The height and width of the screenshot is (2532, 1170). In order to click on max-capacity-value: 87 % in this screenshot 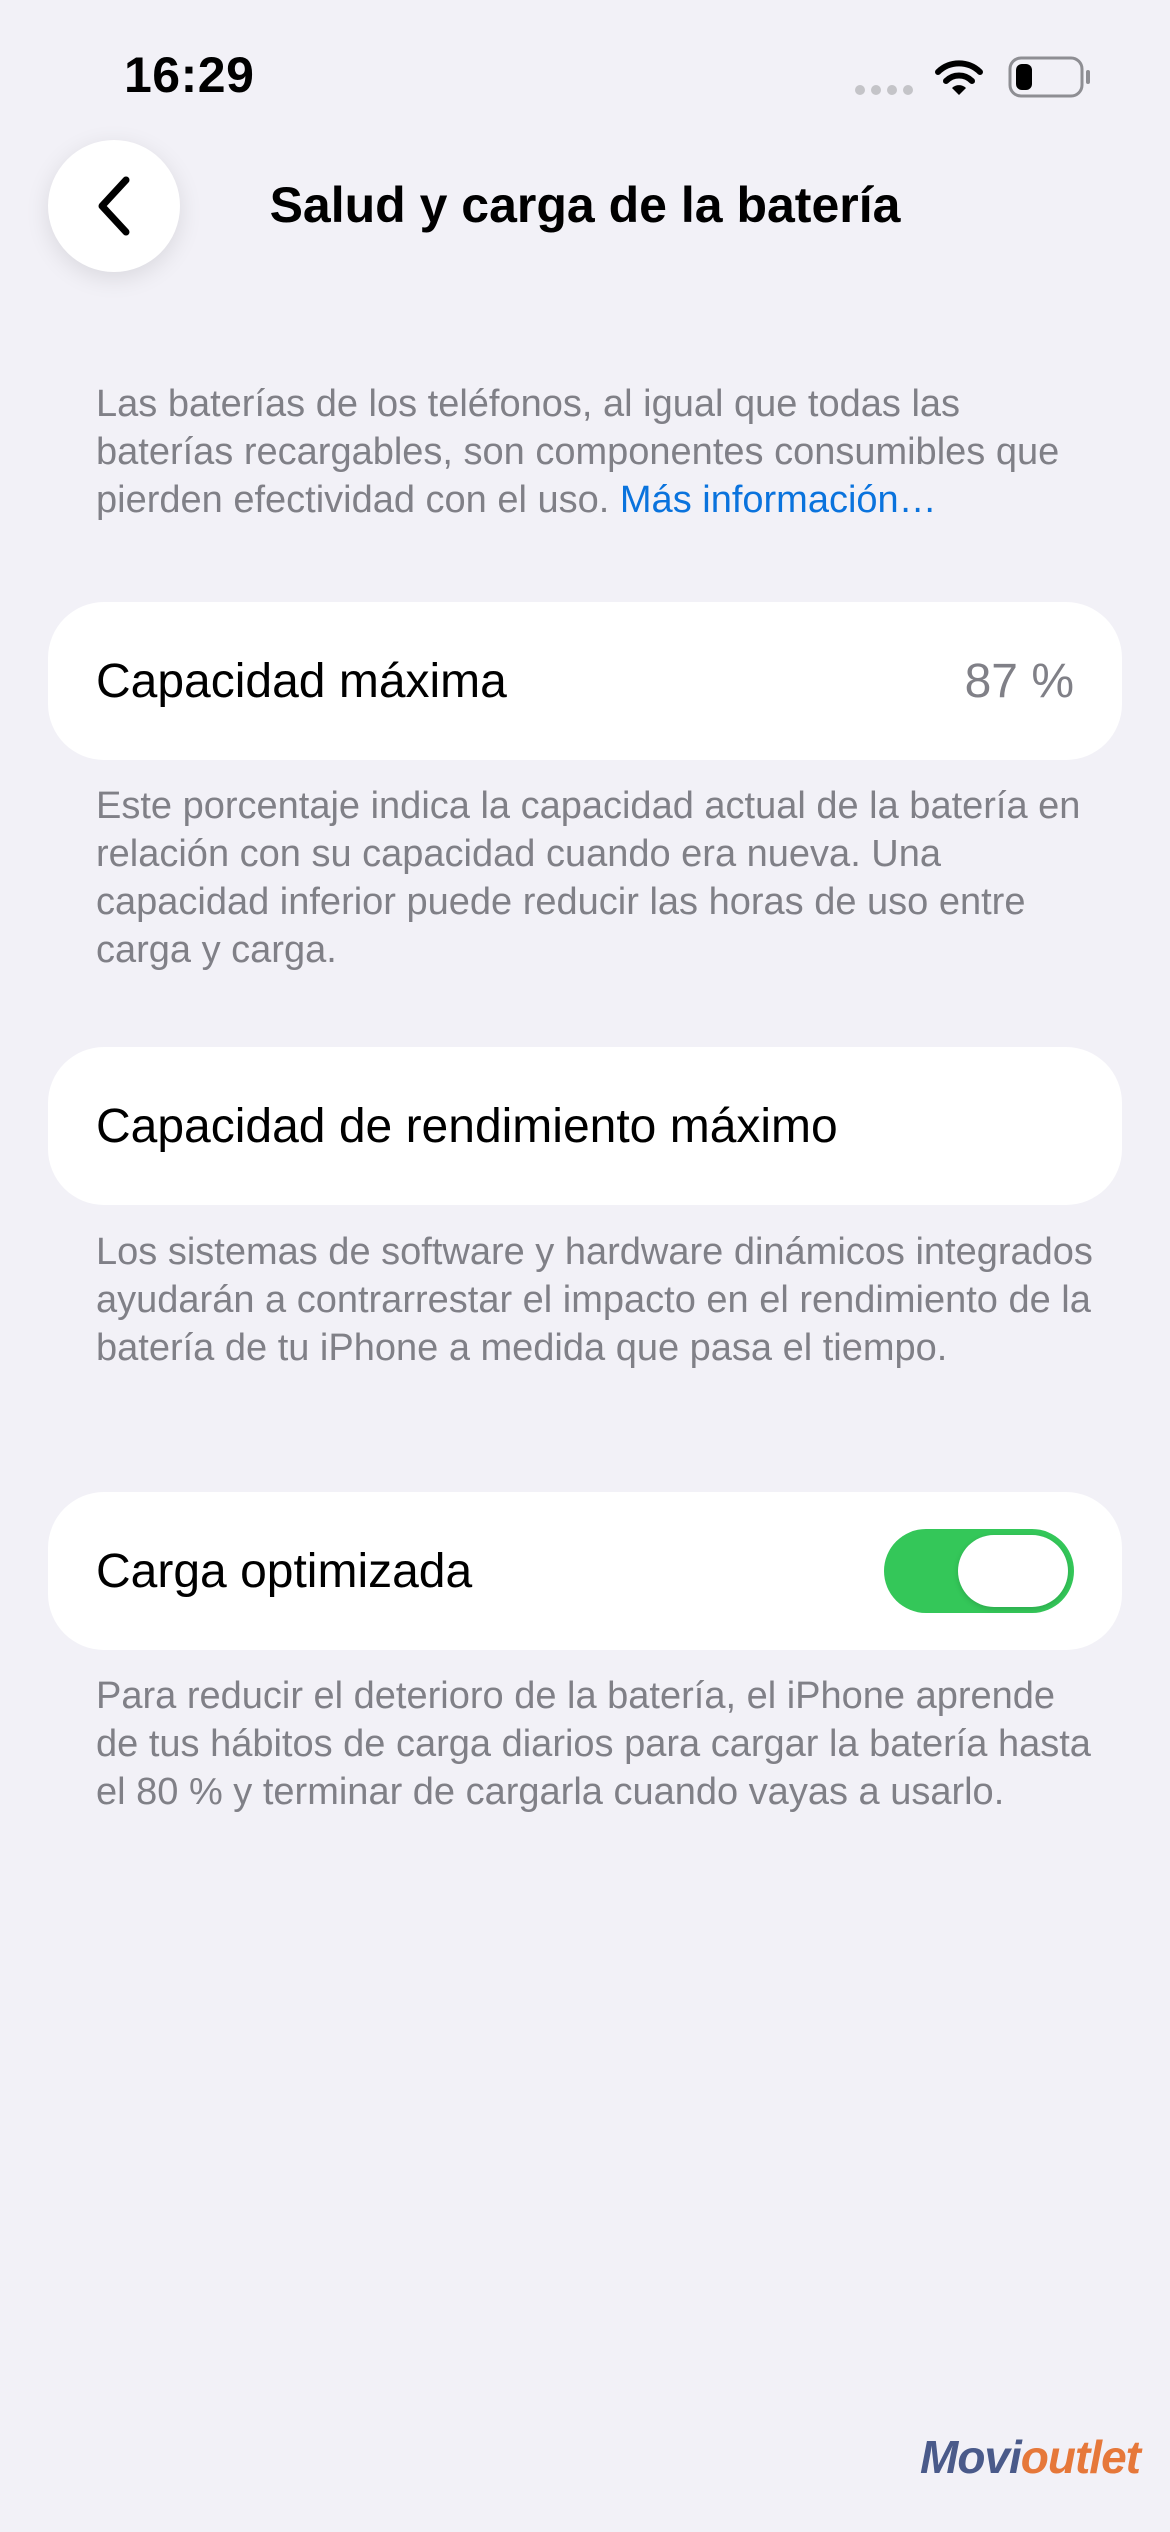, I will do `click(1019, 681)`.